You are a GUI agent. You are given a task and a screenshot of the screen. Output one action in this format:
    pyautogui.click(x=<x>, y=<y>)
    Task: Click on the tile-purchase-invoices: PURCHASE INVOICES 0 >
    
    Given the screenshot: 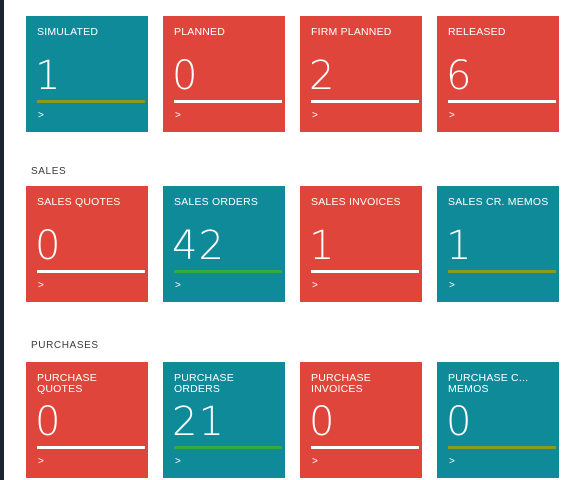 What is the action you would take?
    pyautogui.click(x=361, y=420)
    